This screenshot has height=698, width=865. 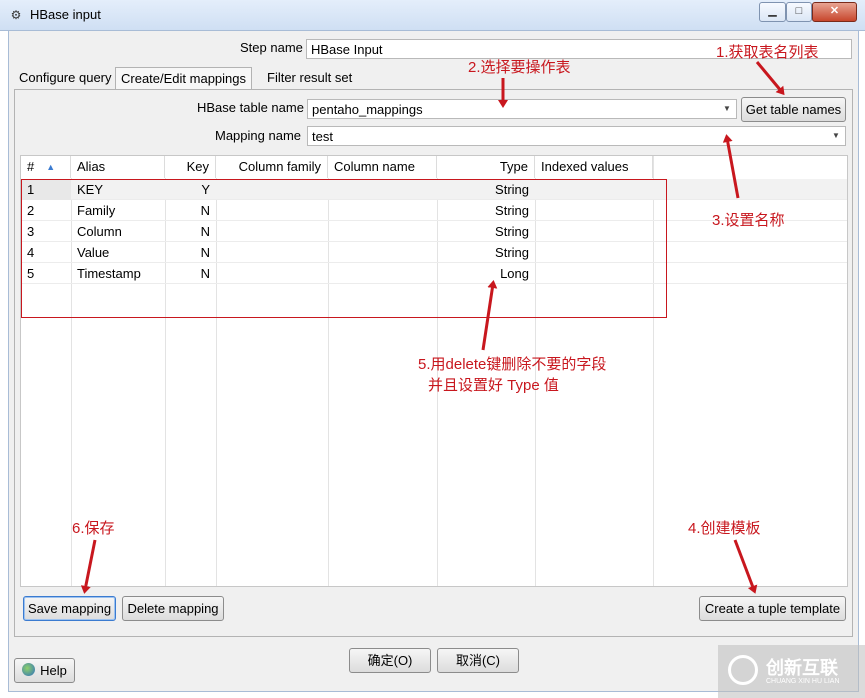 I want to click on watermark-logo-icon, so click(x=743, y=670).